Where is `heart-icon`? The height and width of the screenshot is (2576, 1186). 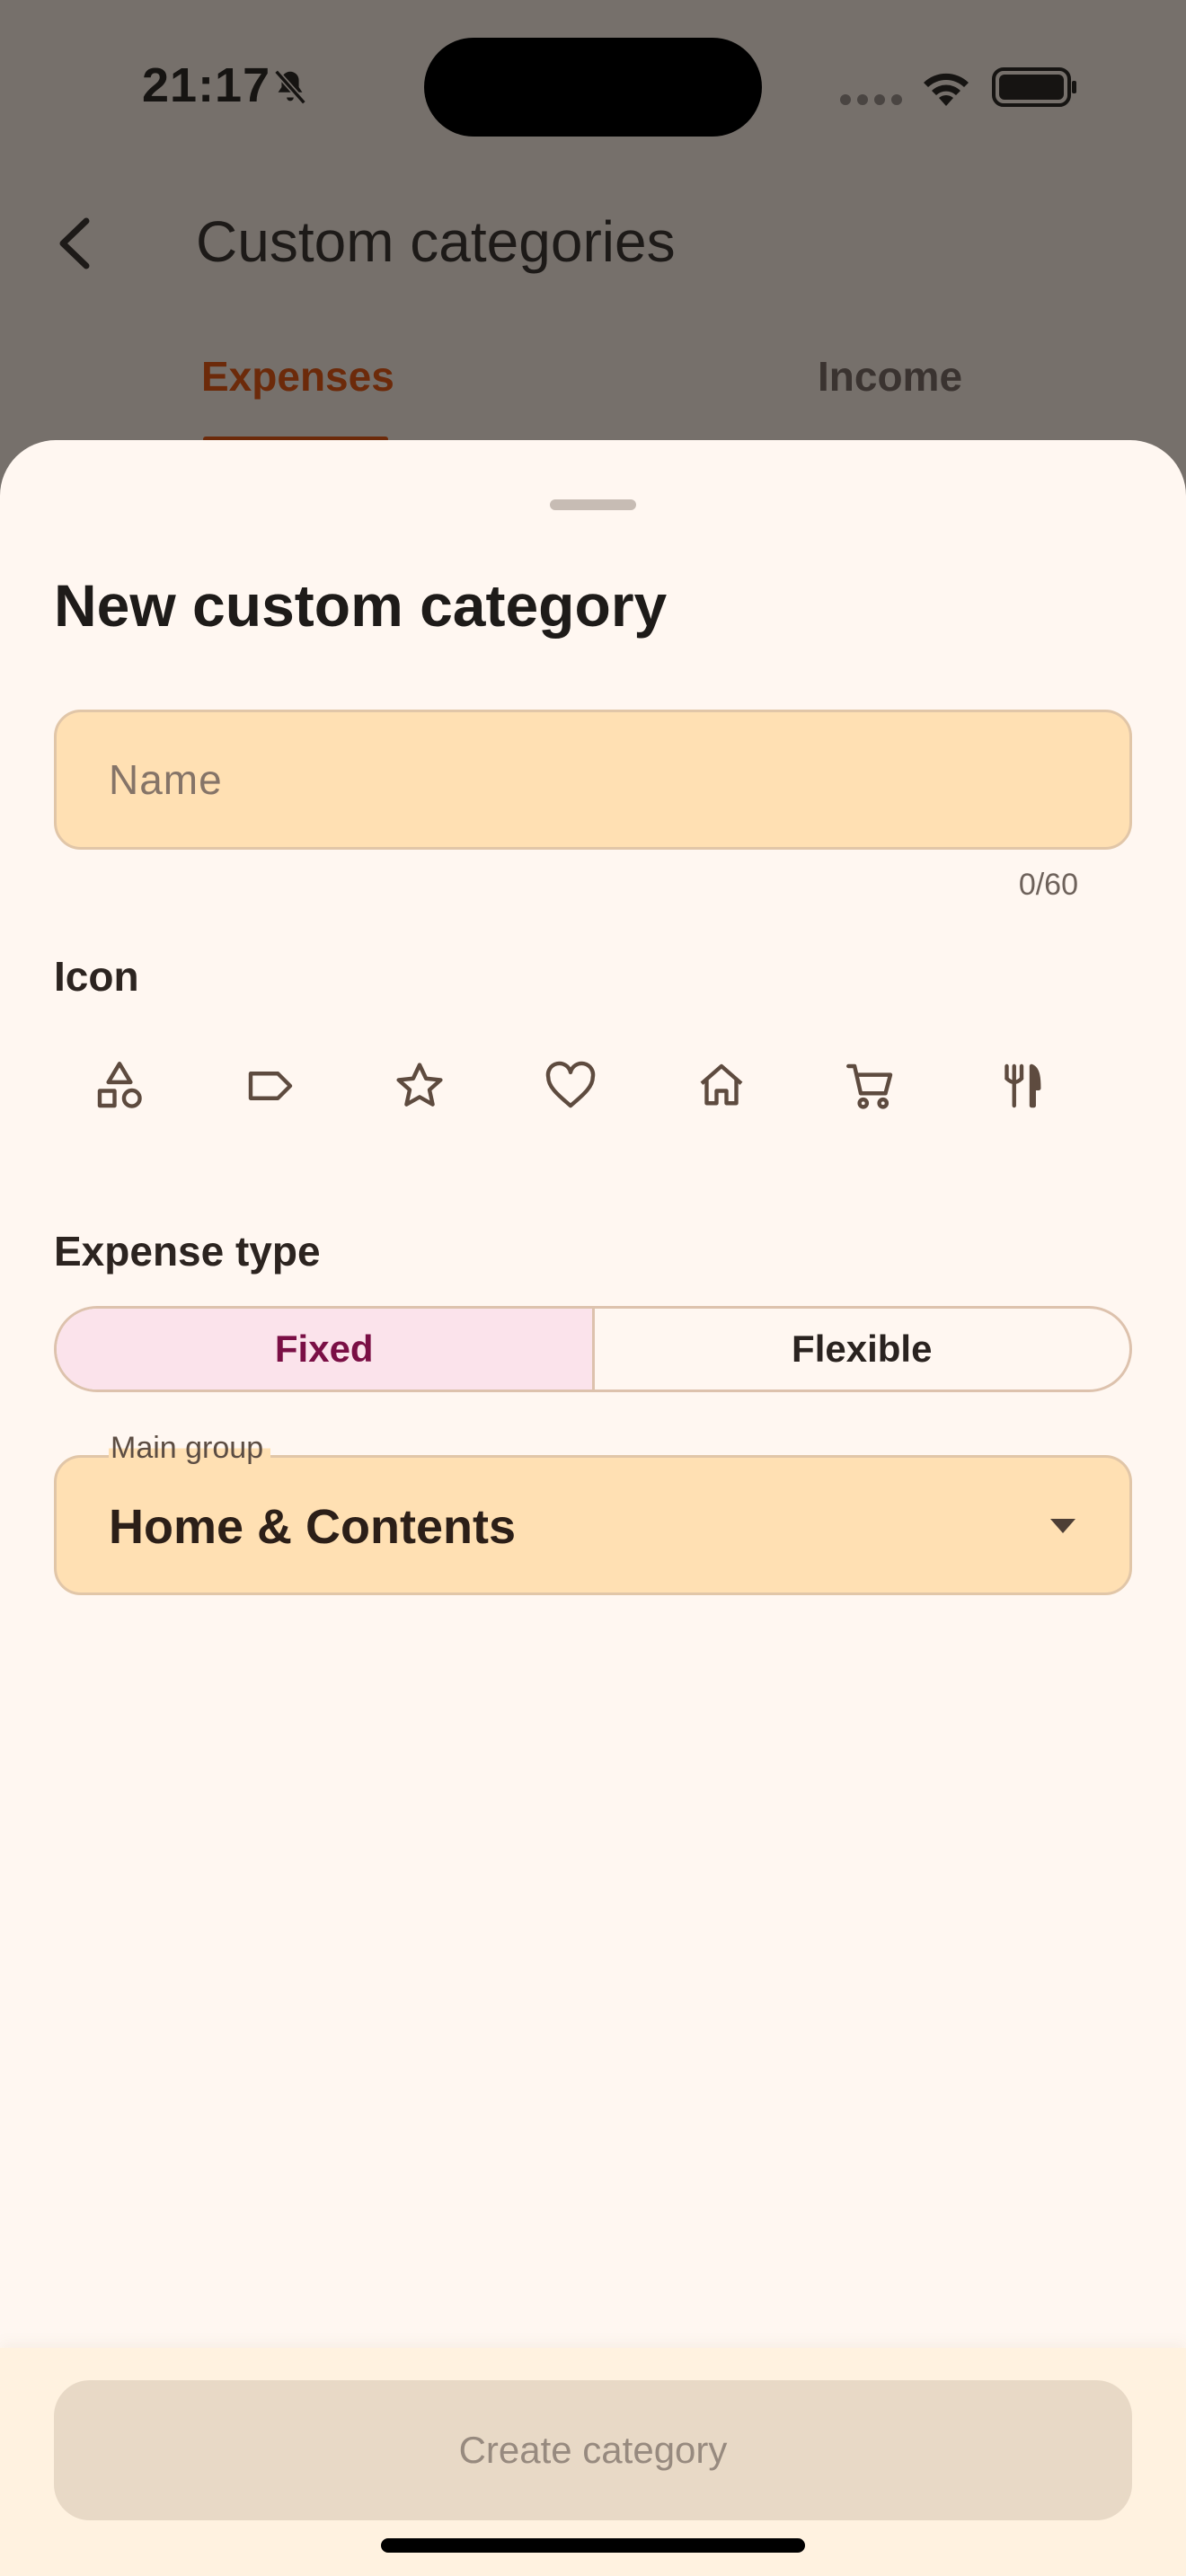 heart-icon is located at coordinates (570, 1086).